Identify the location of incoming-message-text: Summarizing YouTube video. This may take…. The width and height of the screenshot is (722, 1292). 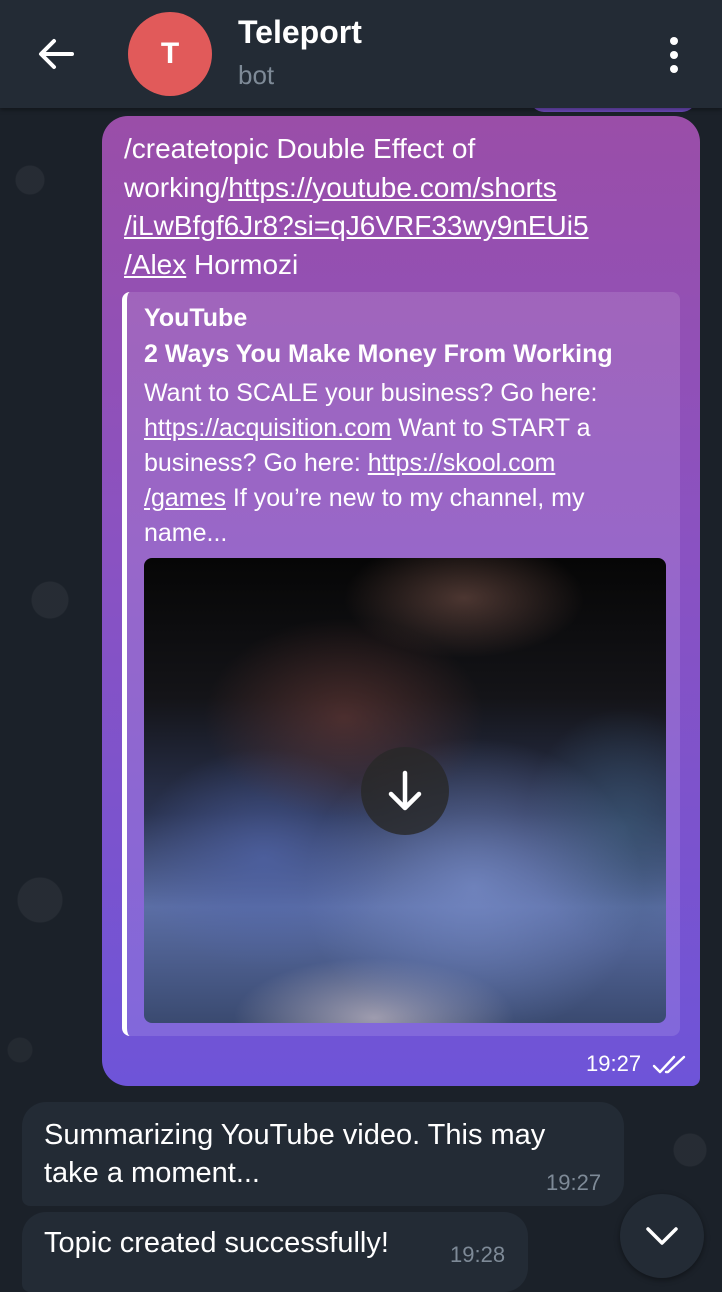
(295, 1154).